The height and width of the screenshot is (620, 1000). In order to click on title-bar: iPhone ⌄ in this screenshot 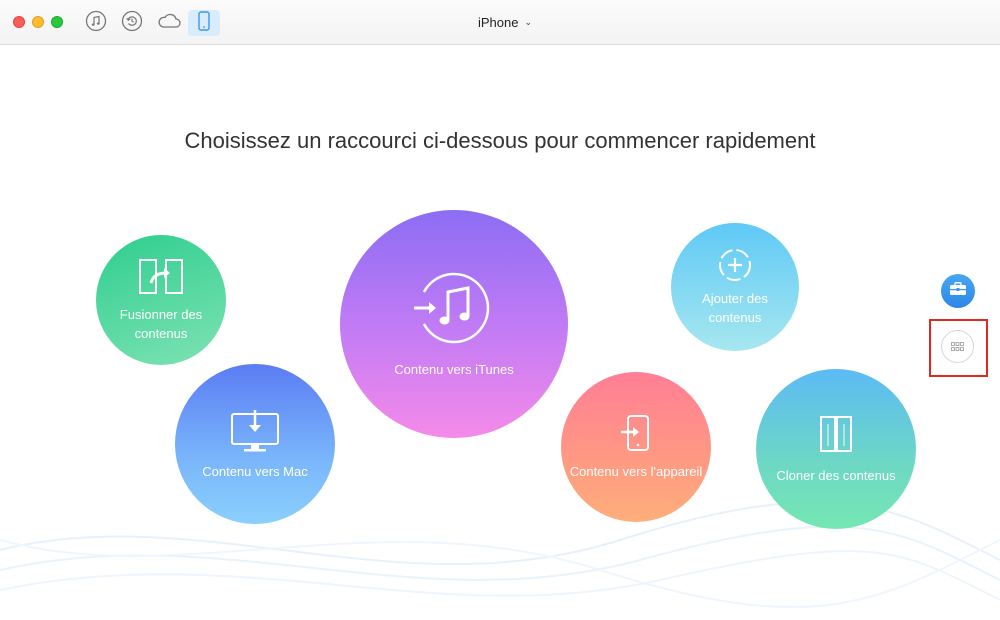, I will do `click(500, 22)`.